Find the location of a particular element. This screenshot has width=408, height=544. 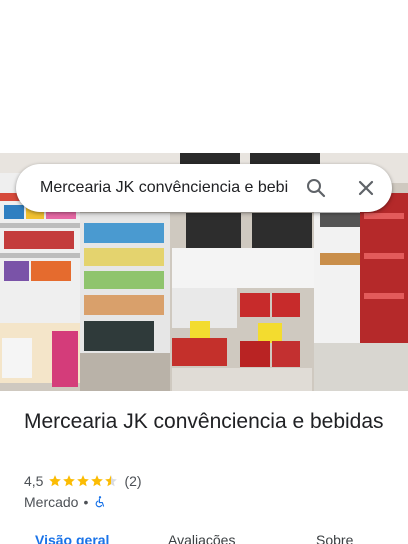

place-tabs: Visão geral Avaliações Sobre is located at coordinates (204, 536).